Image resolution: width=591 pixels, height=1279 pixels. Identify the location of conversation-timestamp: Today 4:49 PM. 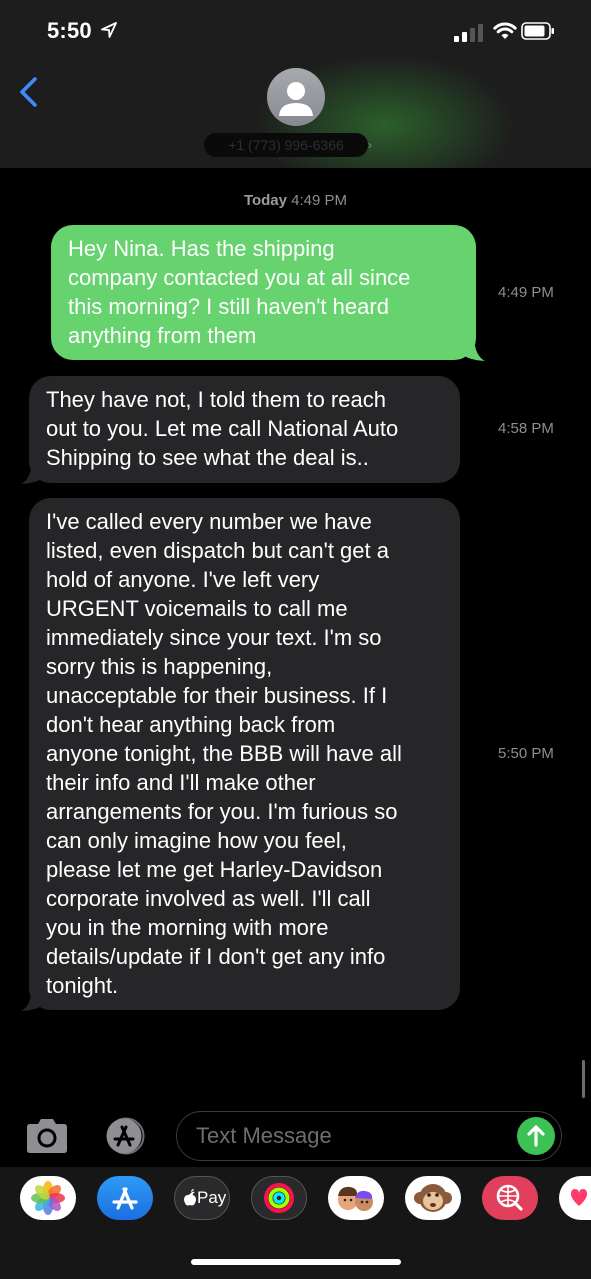
(295, 200).